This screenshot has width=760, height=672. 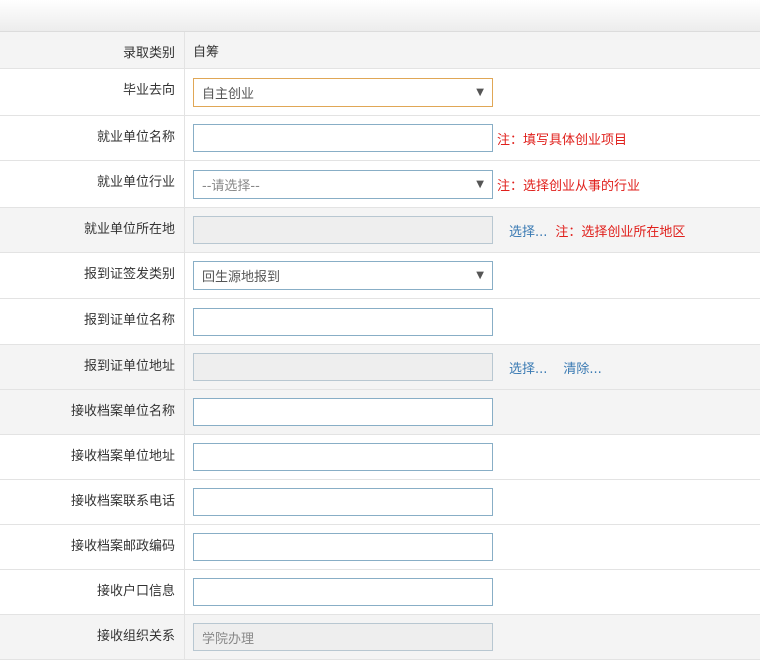 I want to click on row-archive-unit-address: 接收档案单位地址, so click(x=380, y=457).